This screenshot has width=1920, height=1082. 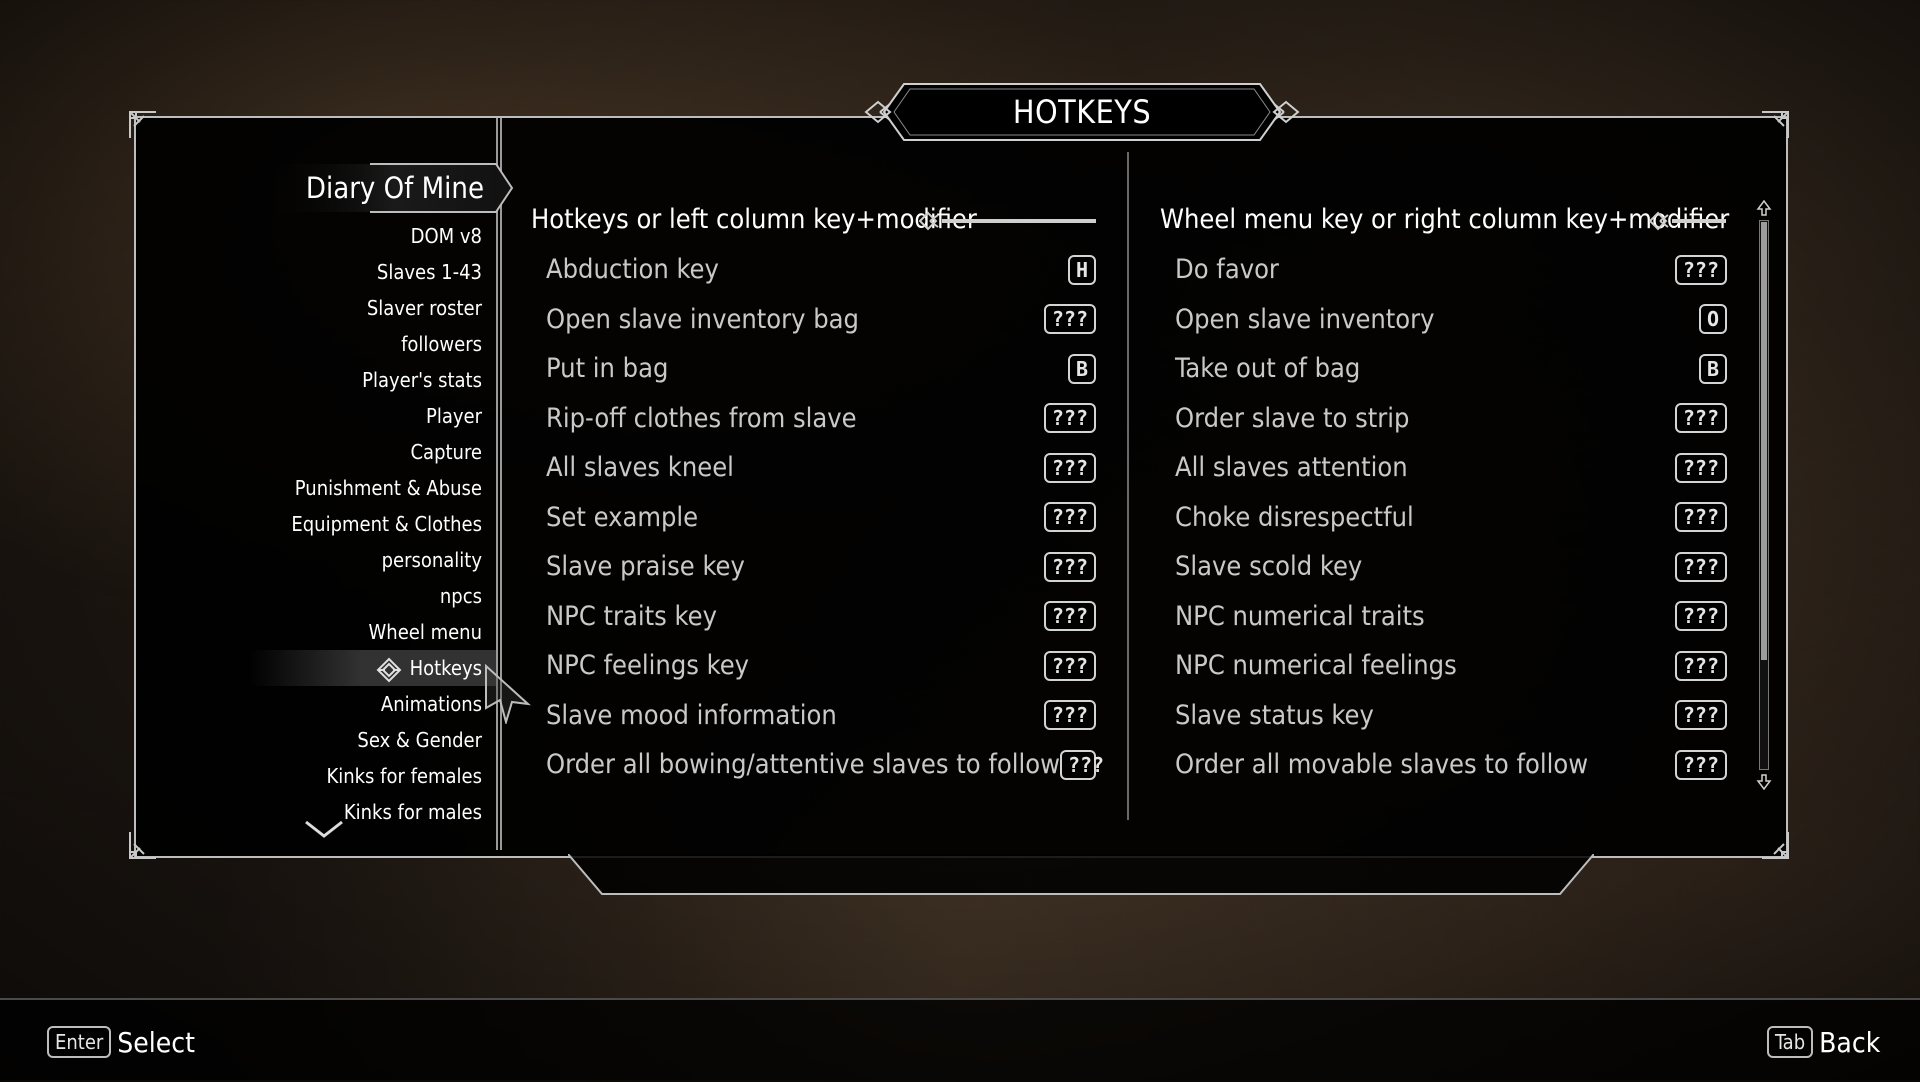 I want to click on option-order-slave-to-strip: Order slave to strip???, so click(x=1451, y=419).